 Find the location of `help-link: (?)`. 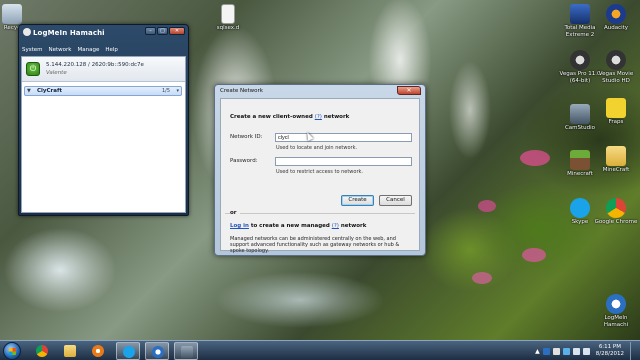

help-link: (?) is located at coordinates (318, 117).